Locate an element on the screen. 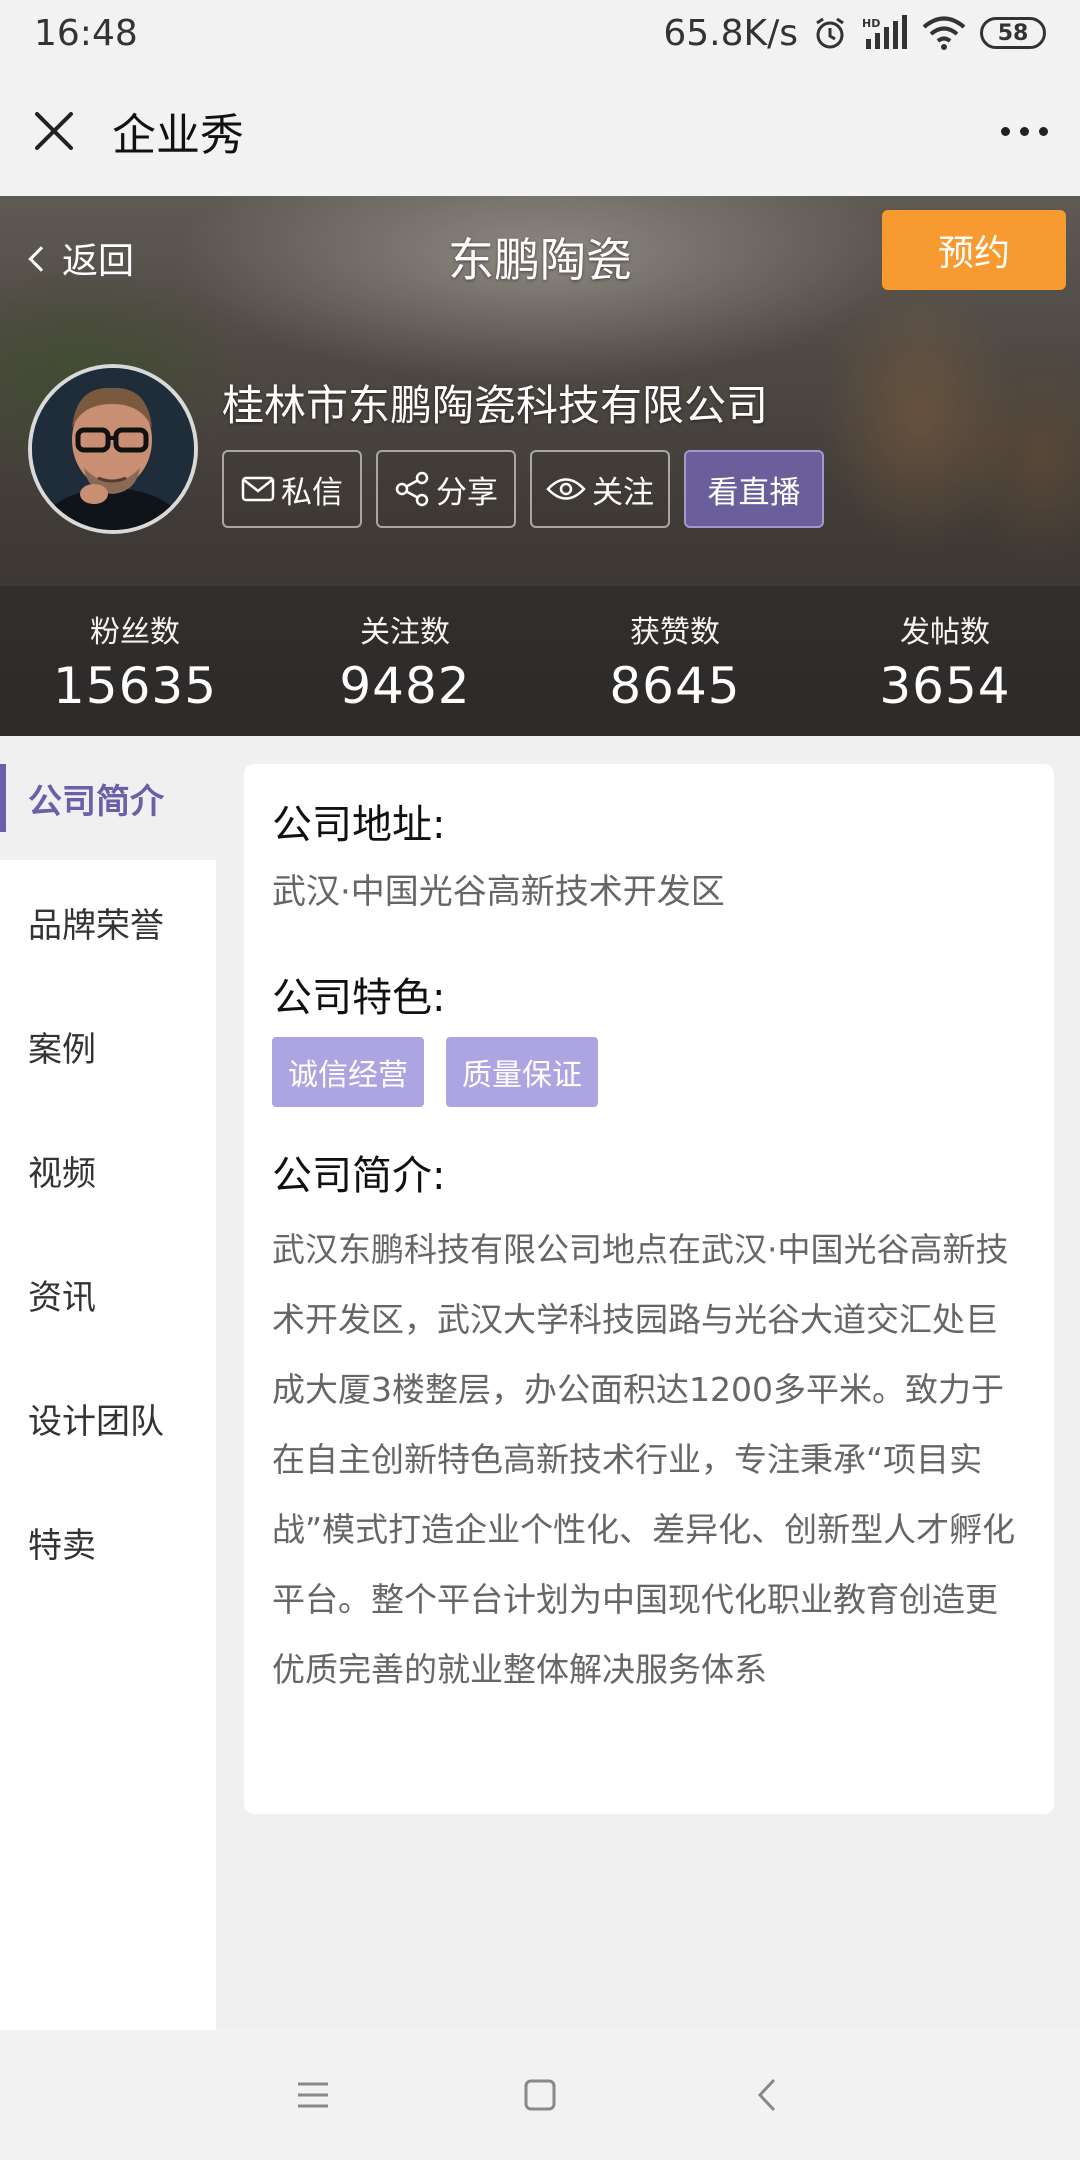 This screenshot has width=1080, height=2160. home-square-icon is located at coordinates (540, 2095).